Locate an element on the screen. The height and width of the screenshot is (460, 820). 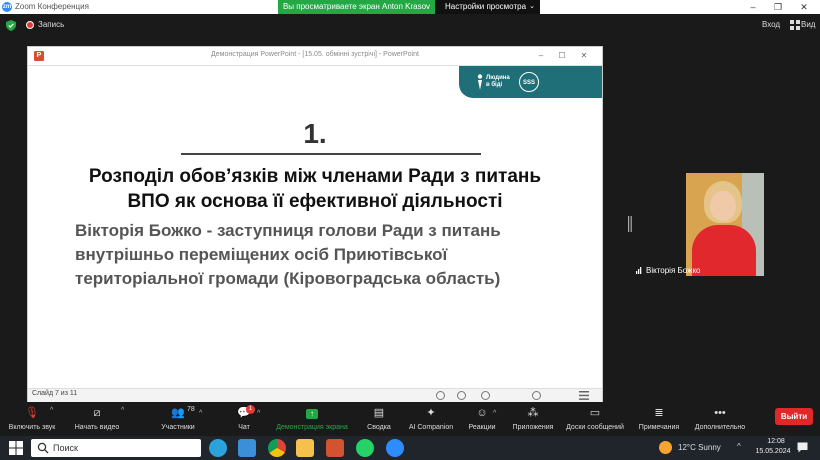
chat-label: Чат is located at coordinates (244, 427).